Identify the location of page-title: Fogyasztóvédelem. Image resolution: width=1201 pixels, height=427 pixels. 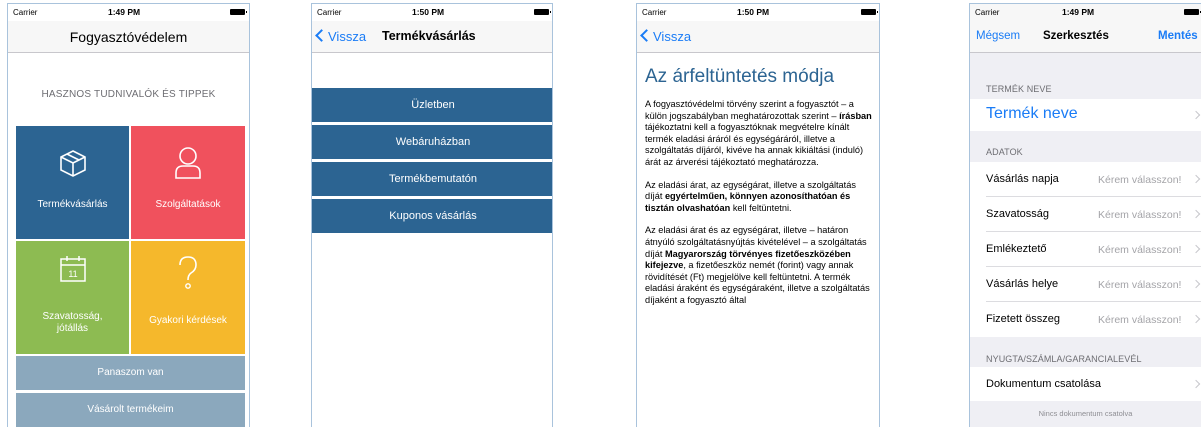
(128, 37).